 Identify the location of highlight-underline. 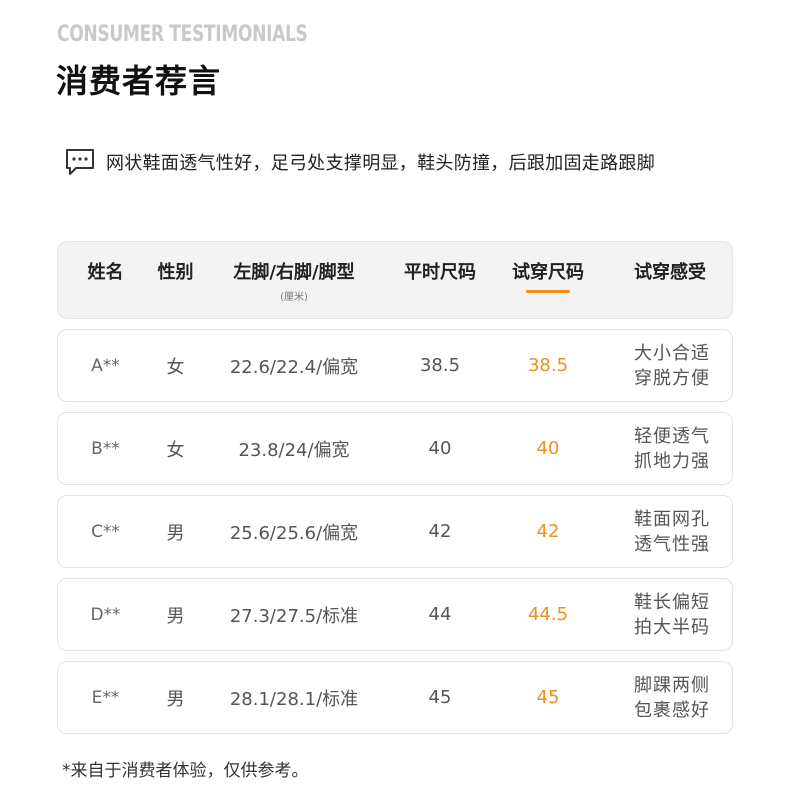
(548, 291).